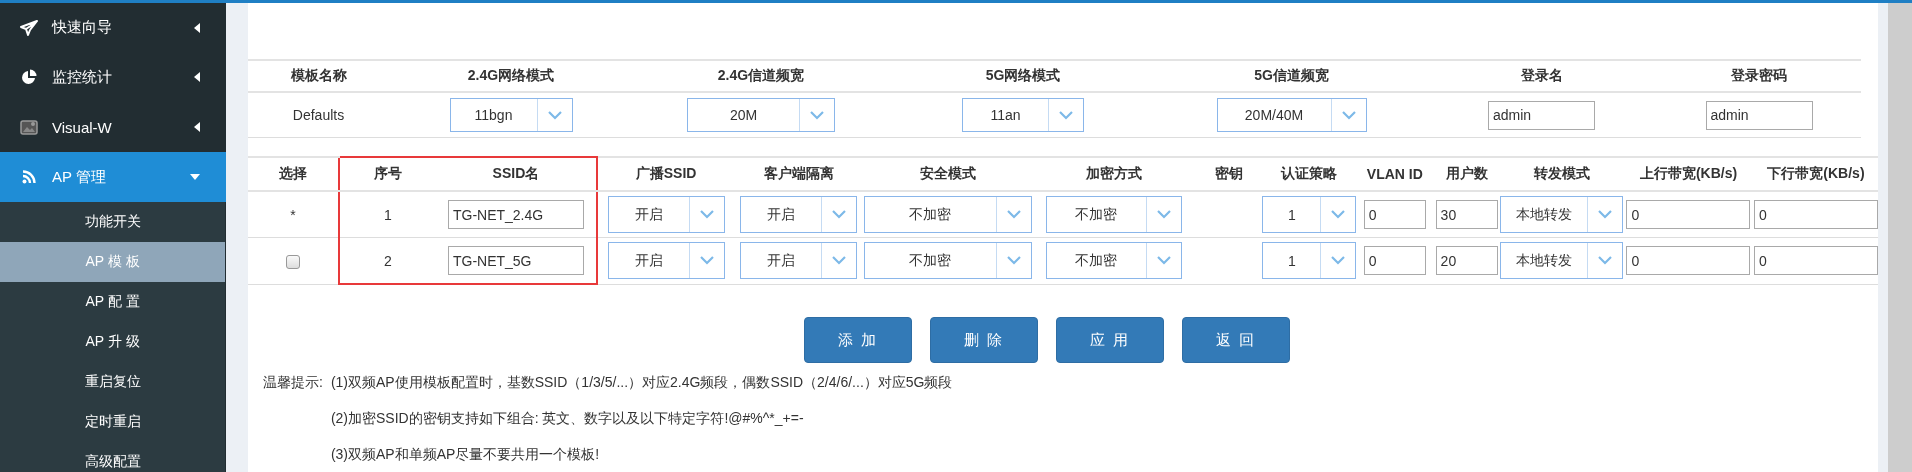 The height and width of the screenshot is (472, 1912). What do you see at coordinates (515, 214) in the screenshot?
I see `text-field: TG-NET_2.4G` at bounding box center [515, 214].